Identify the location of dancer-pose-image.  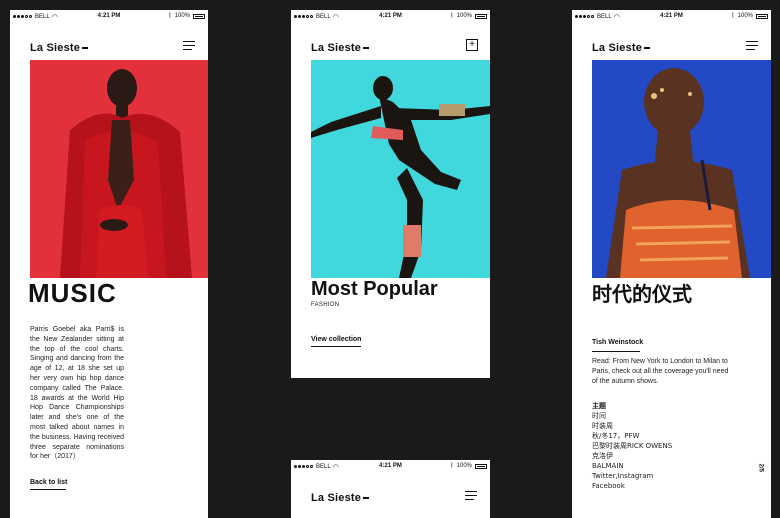
(400, 169).